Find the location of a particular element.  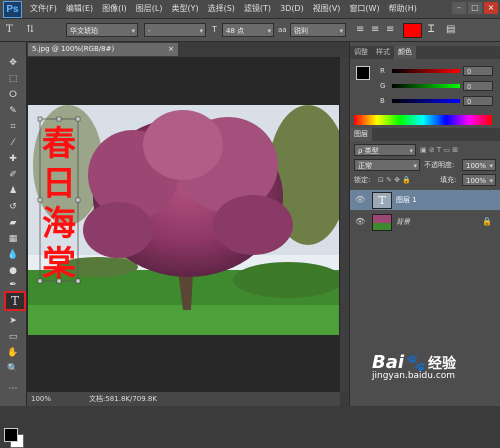

path-selection-tool-icon: ➤ is located at coordinates (13, 321).